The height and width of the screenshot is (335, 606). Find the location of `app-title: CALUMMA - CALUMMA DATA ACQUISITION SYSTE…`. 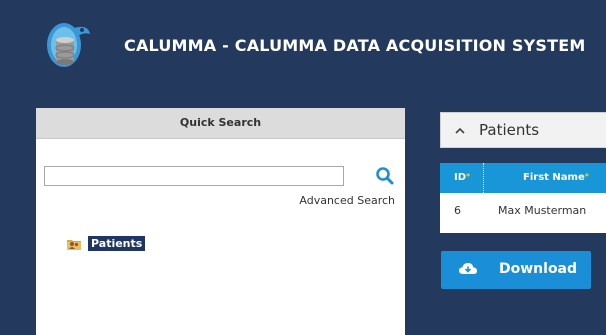

app-title: CALUMMA - CALUMMA DATA ACQUISITION SYSTE… is located at coordinates (355, 45).